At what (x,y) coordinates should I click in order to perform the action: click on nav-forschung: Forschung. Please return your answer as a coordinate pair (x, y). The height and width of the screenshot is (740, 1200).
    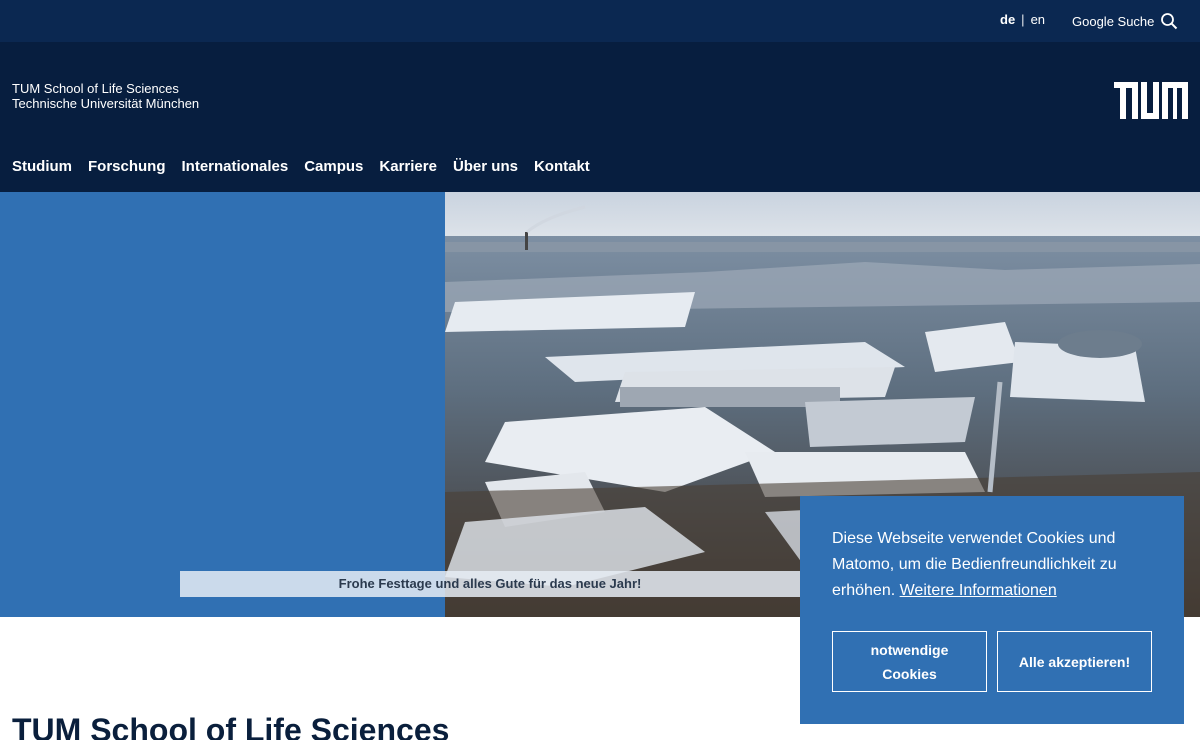
    Looking at the image, I should click on (127, 166).